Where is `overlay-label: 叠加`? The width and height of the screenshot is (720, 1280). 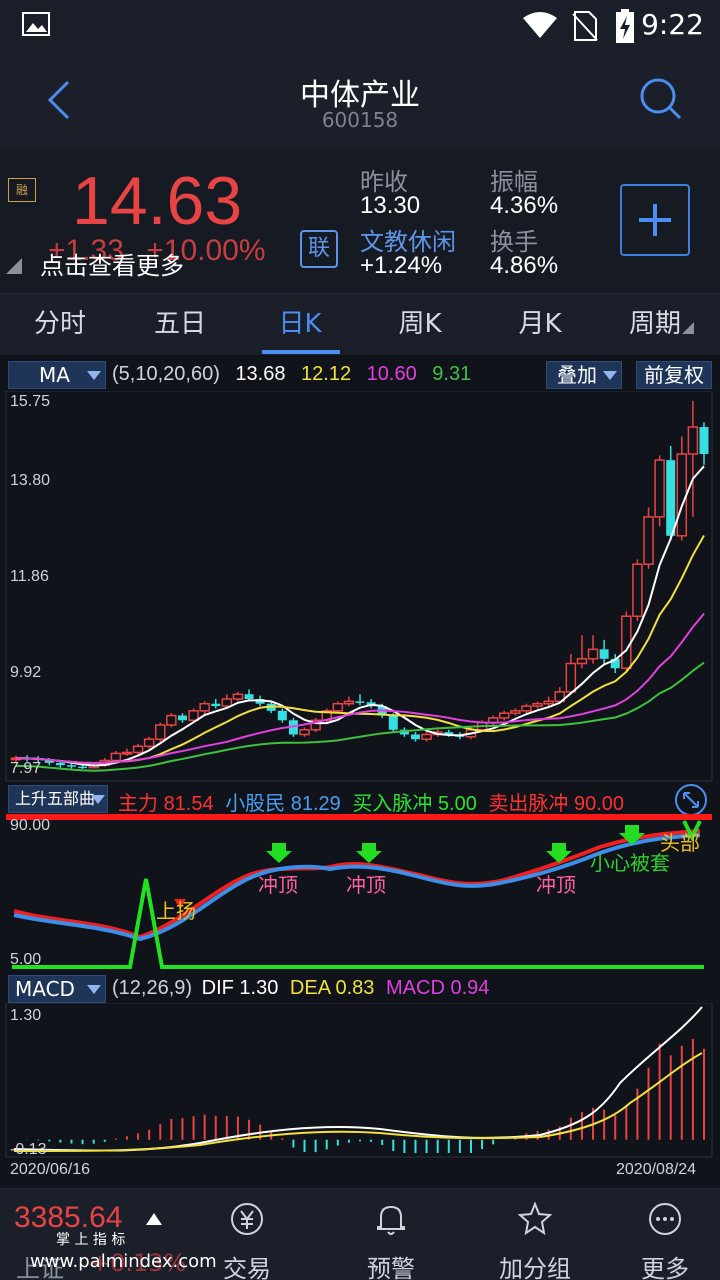
overlay-label: 叠加 is located at coordinates (577, 375).